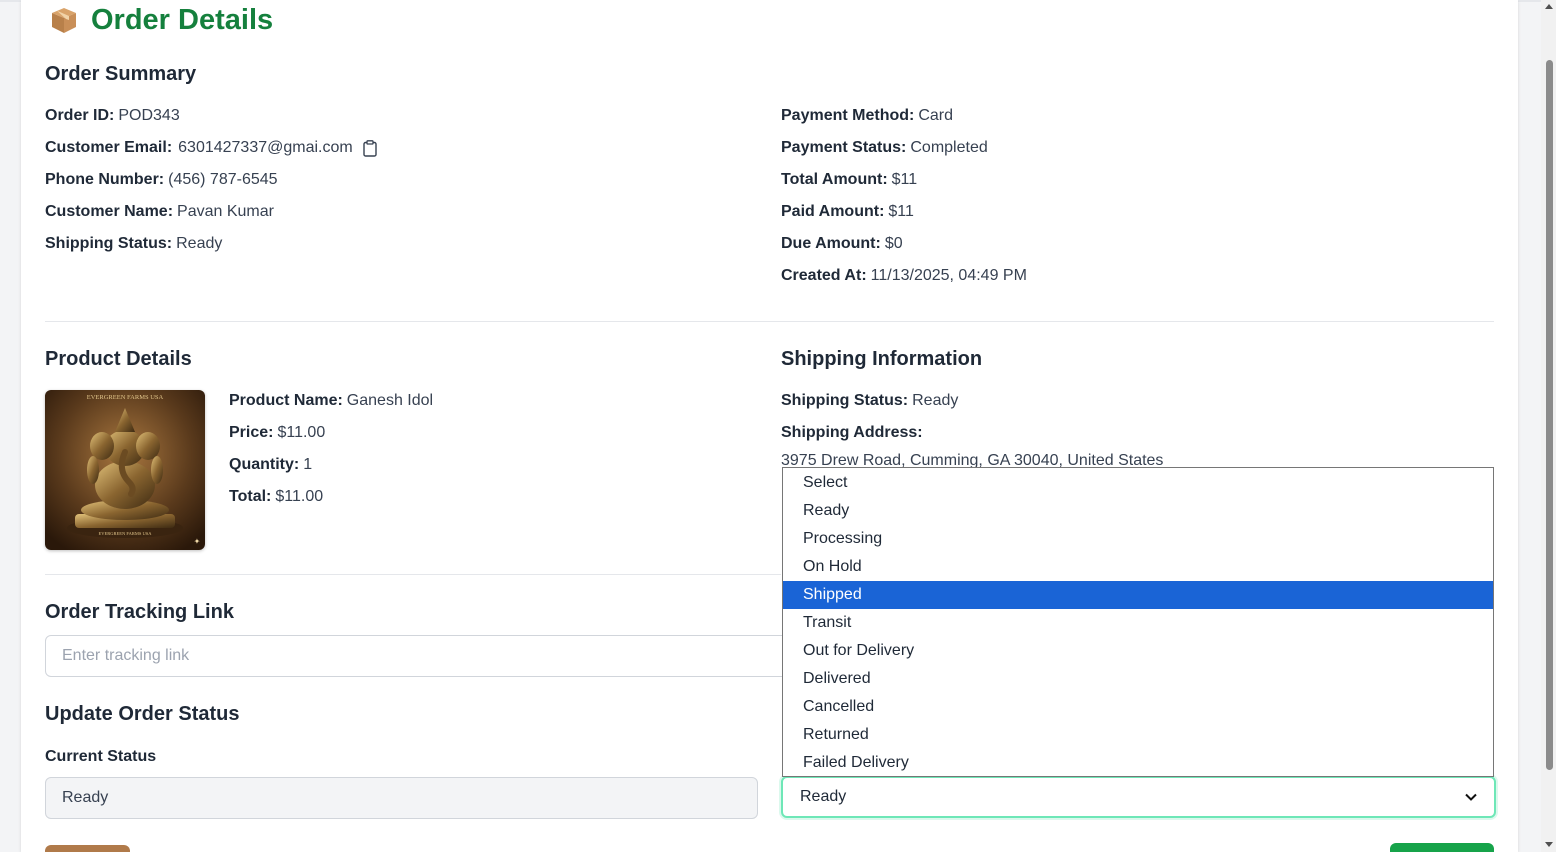 The height and width of the screenshot is (852, 1556). I want to click on order-summary-heading: Order Summary, so click(121, 74).